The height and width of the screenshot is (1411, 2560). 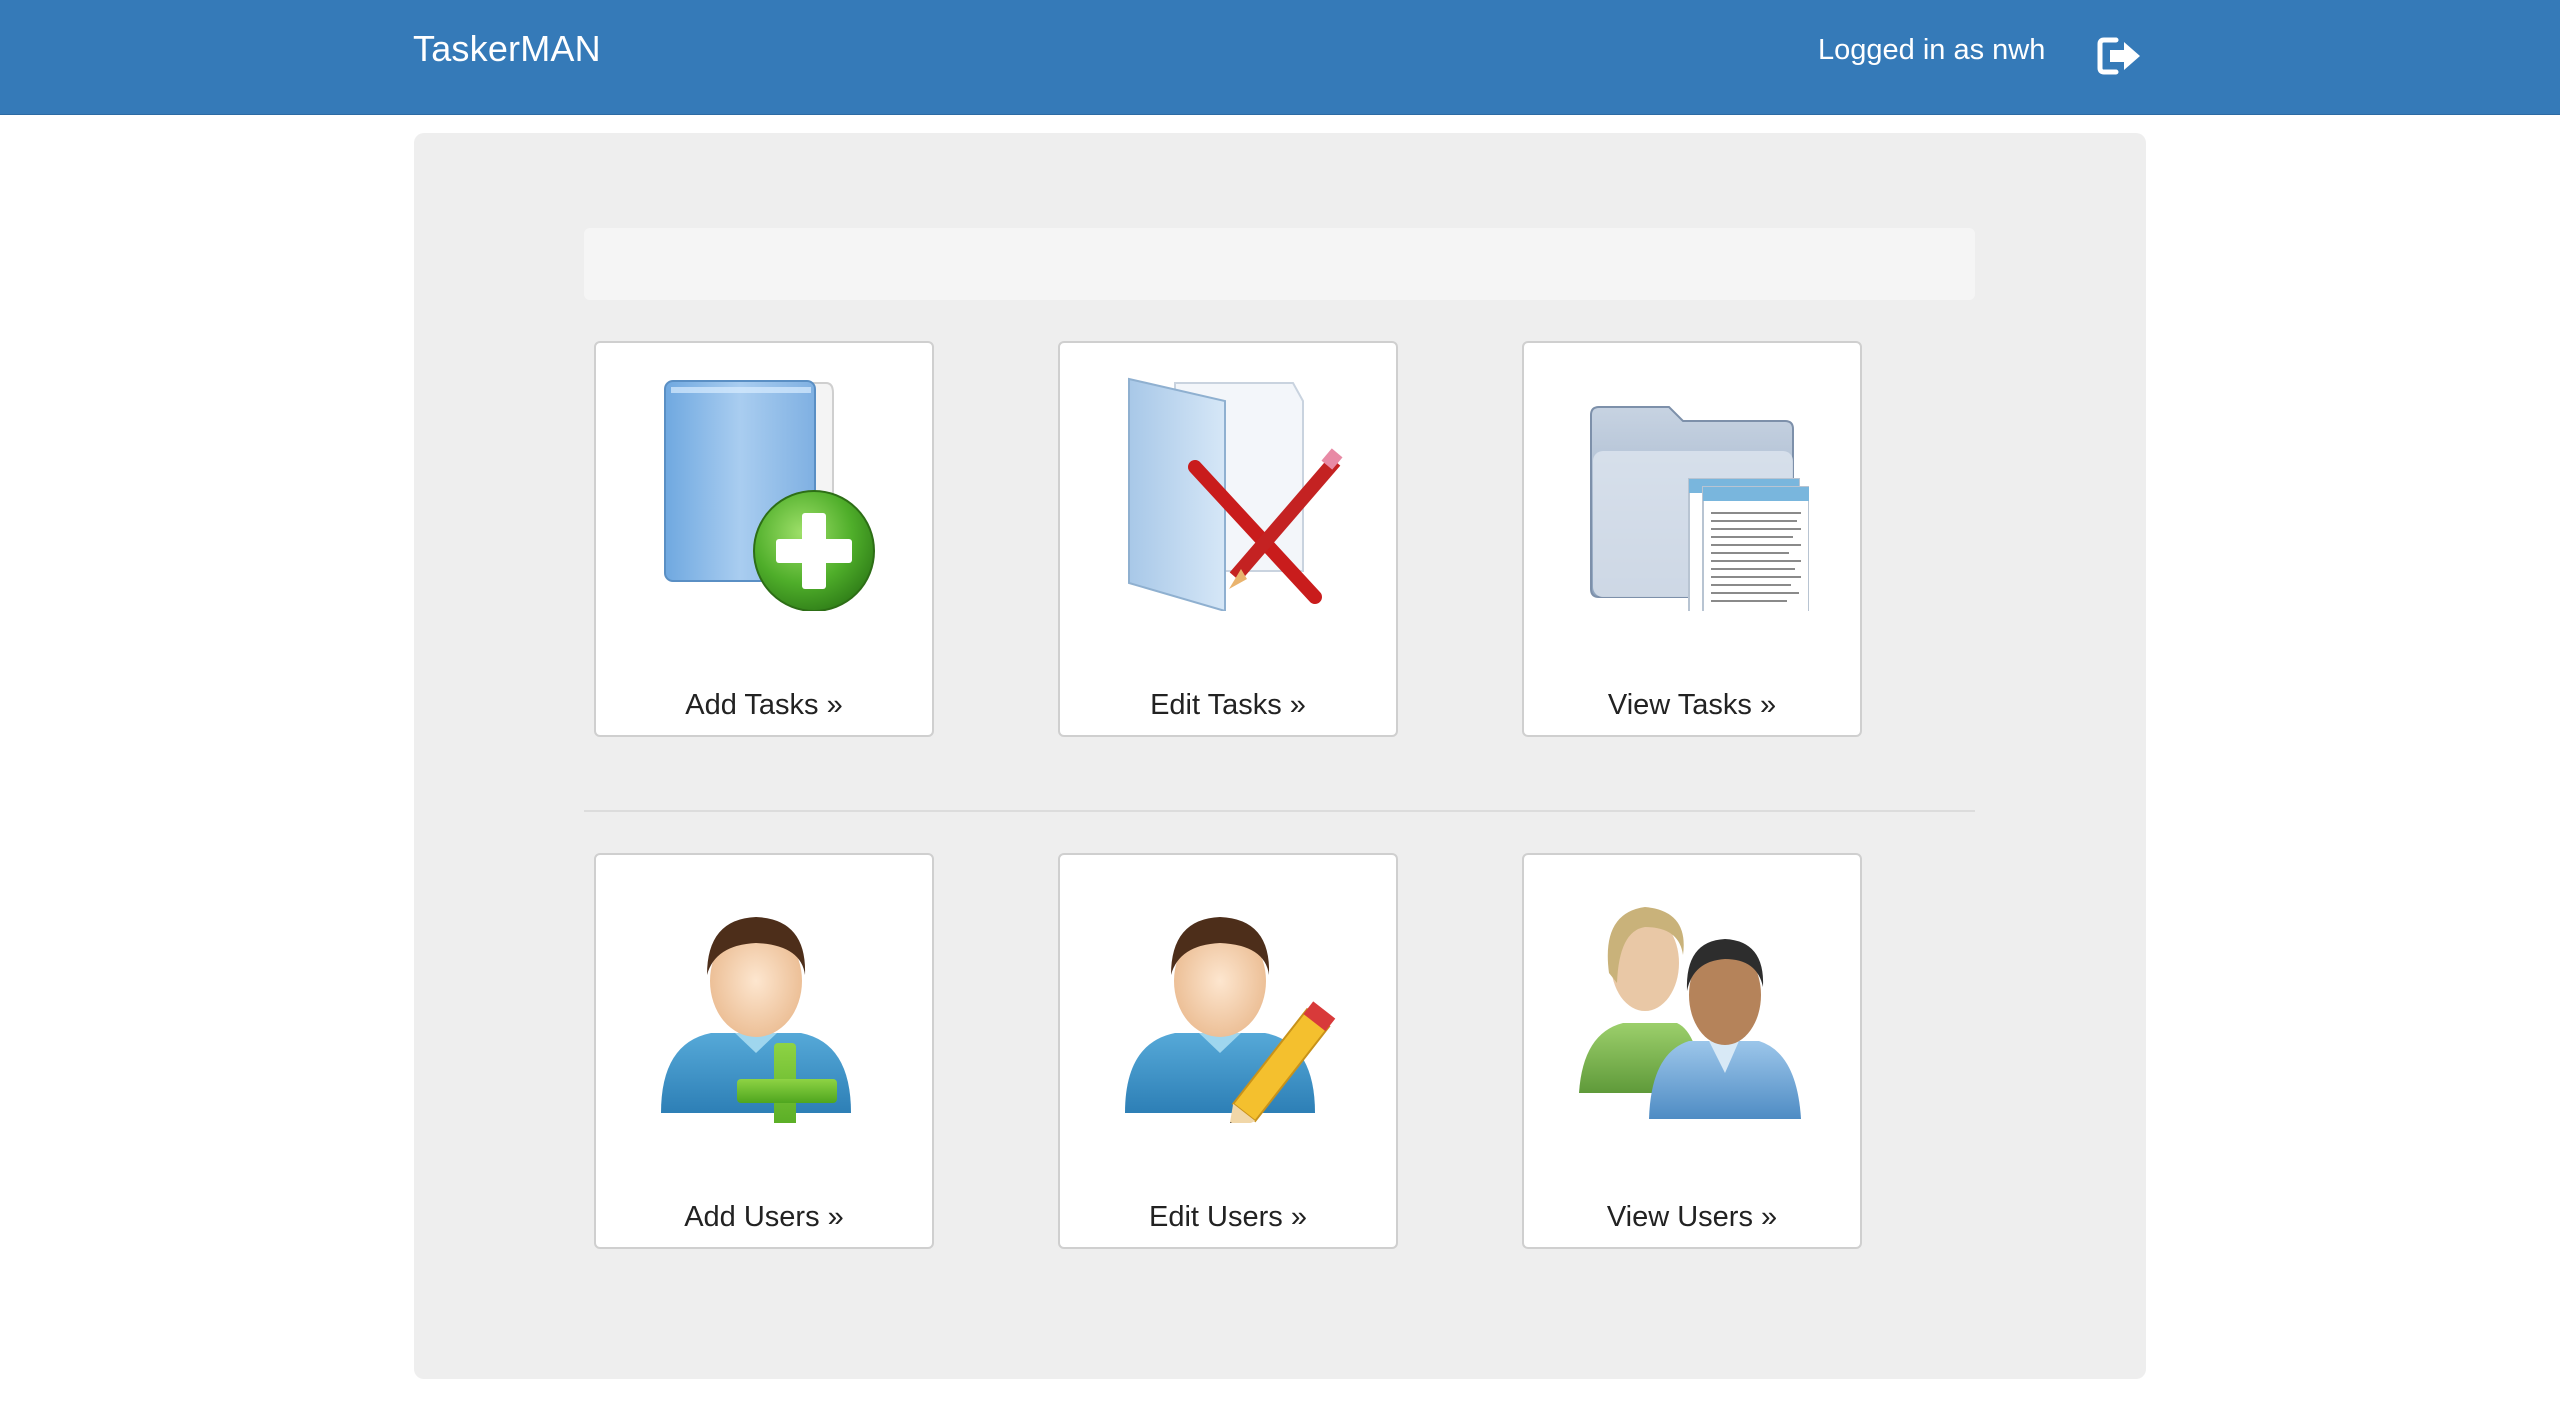 I want to click on users-group-icon, so click(x=1694, y=1003).